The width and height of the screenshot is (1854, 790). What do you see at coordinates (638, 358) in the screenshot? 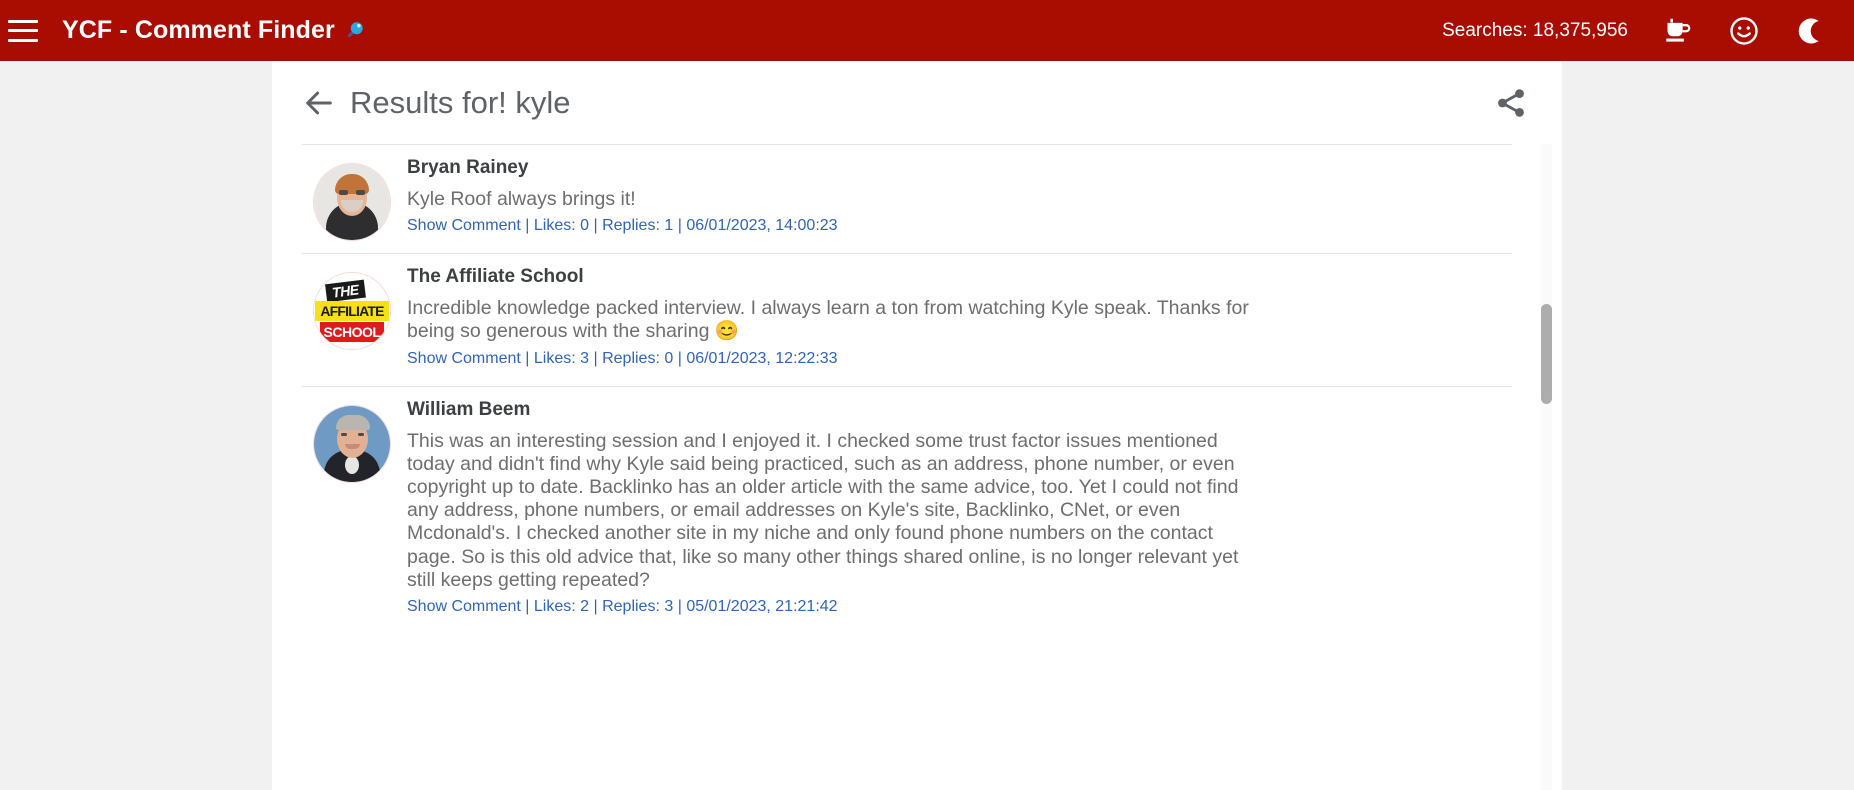
I see `replies-count: Replies: 0` at bounding box center [638, 358].